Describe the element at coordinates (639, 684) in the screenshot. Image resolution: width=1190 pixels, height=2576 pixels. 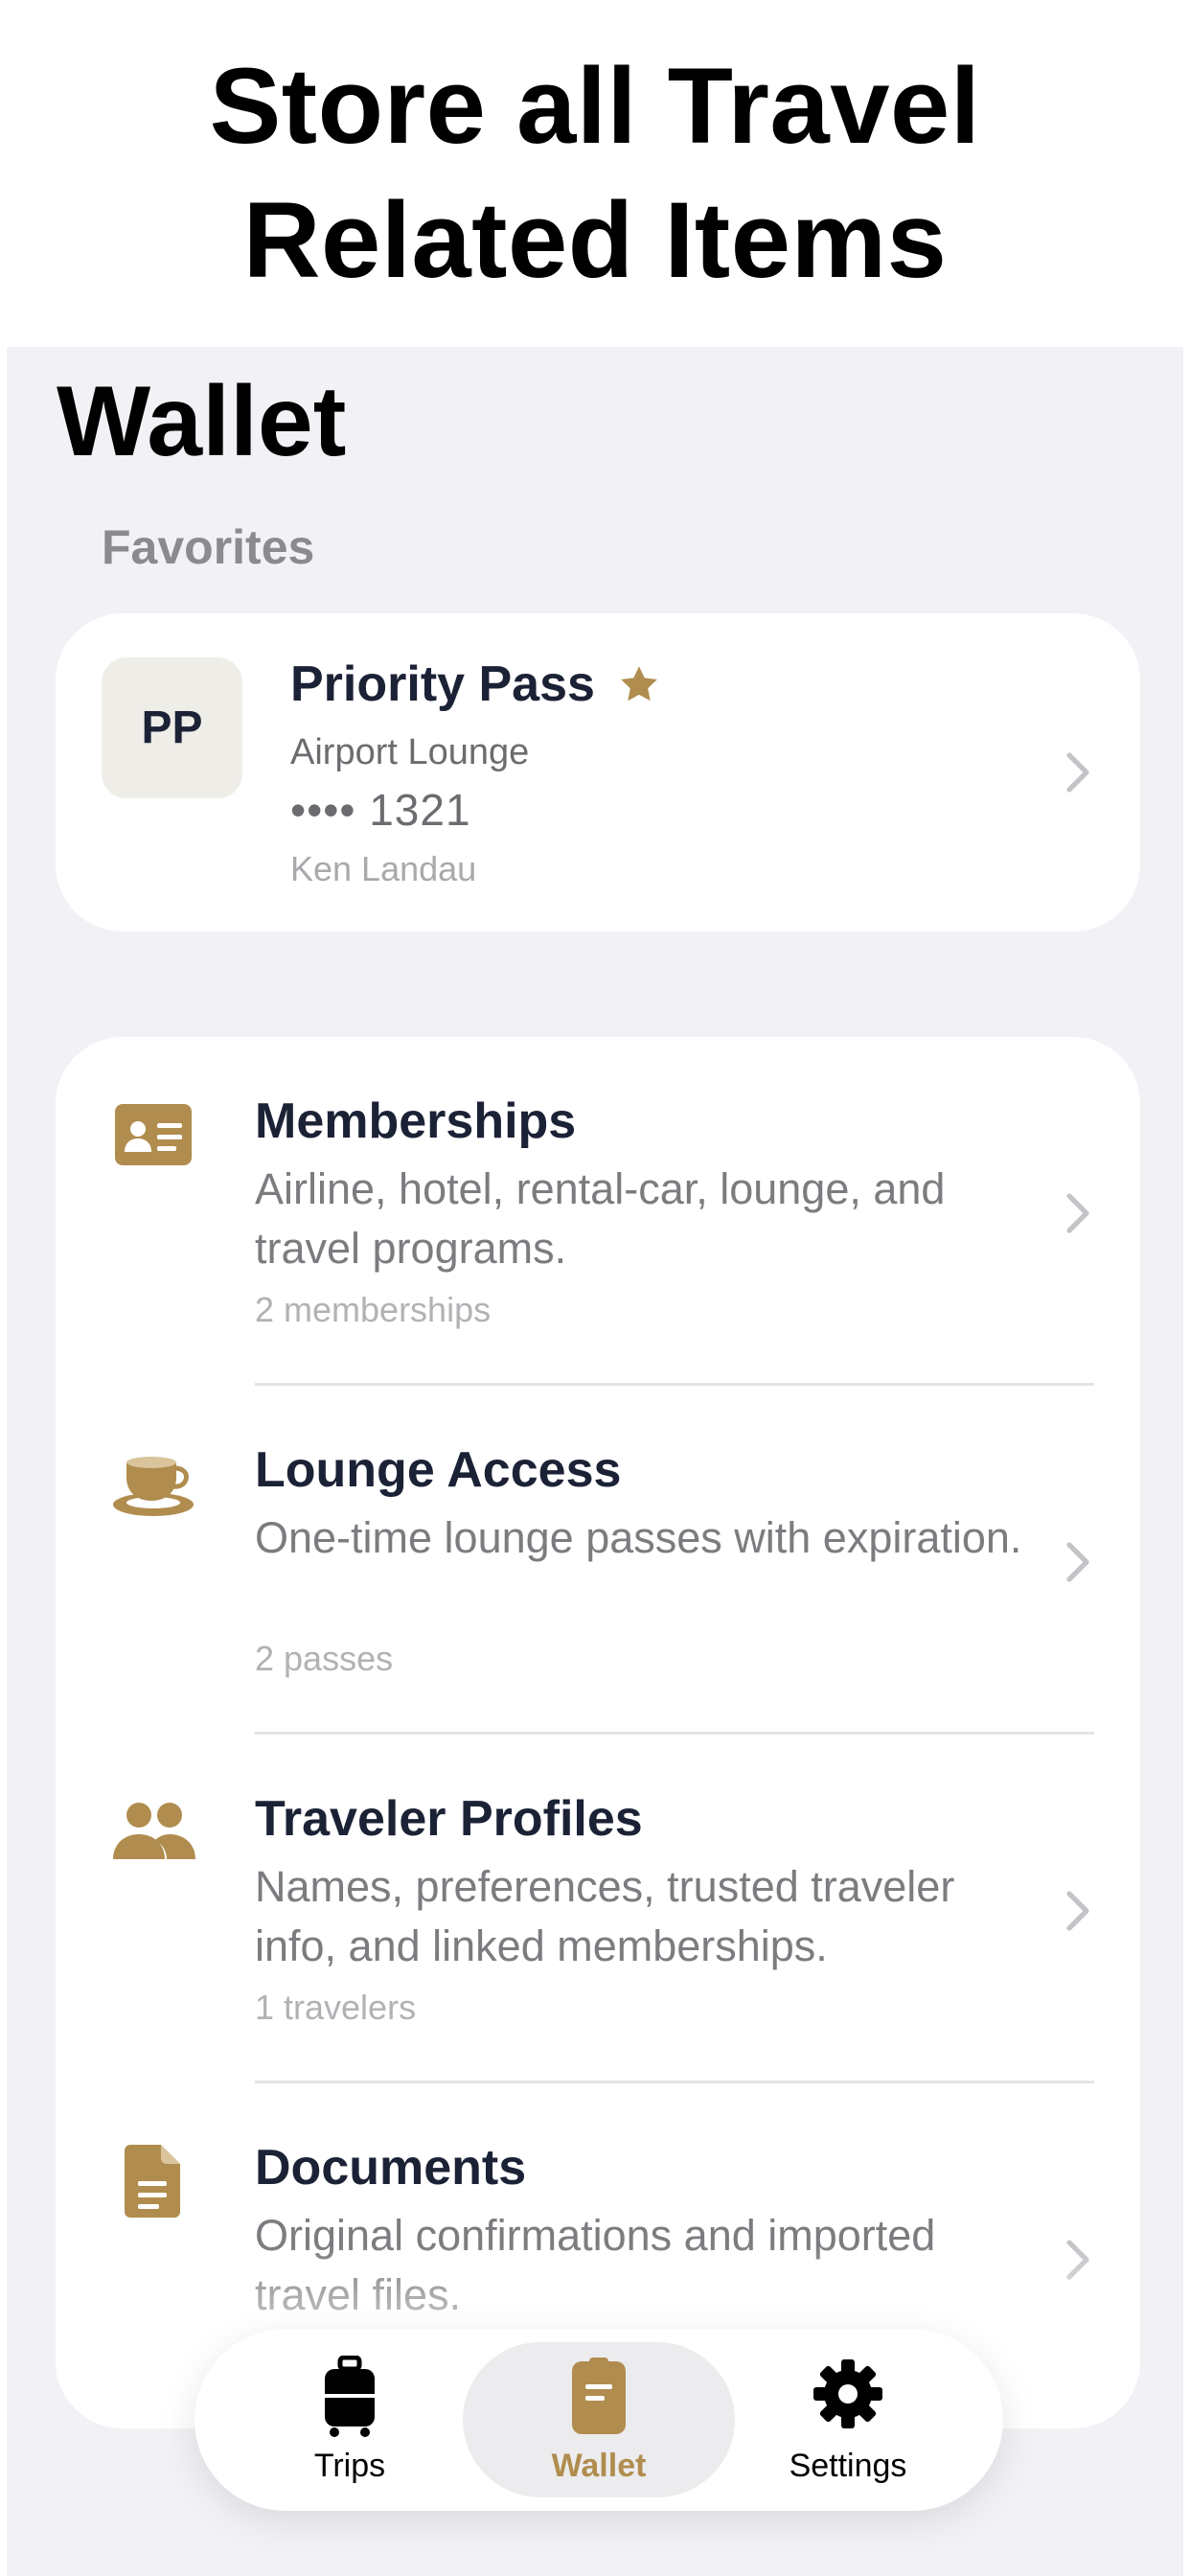
I see `star-icon` at that location.